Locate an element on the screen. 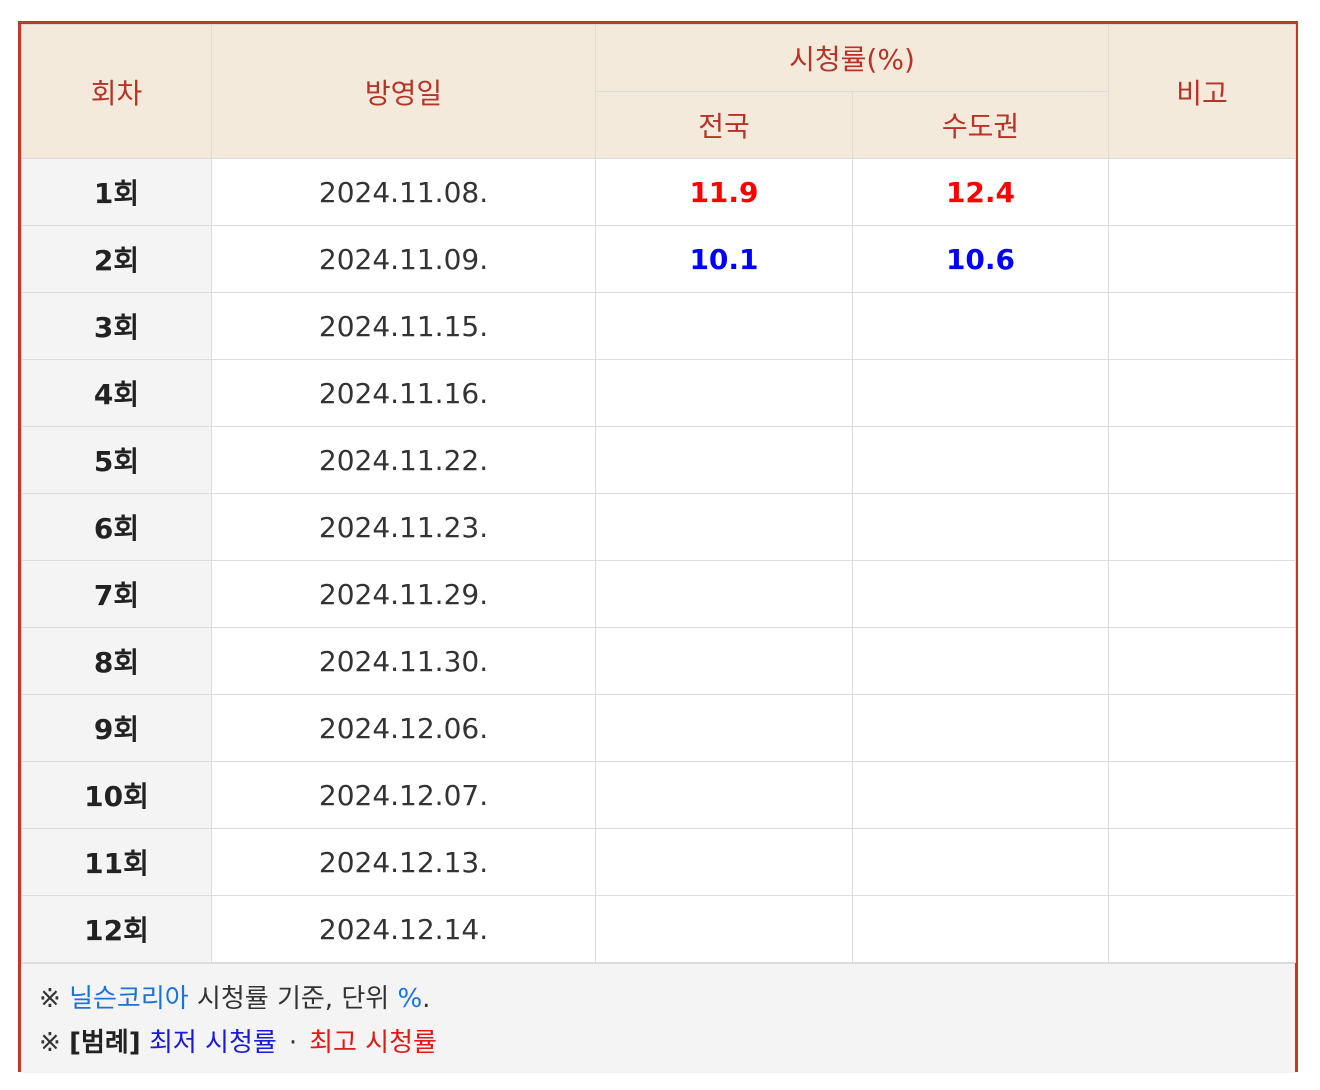 Image resolution: width=1320 pixels, height=1090 pixels. table-row: 6회 2024.11.23. is located at coordinates (659, 527).